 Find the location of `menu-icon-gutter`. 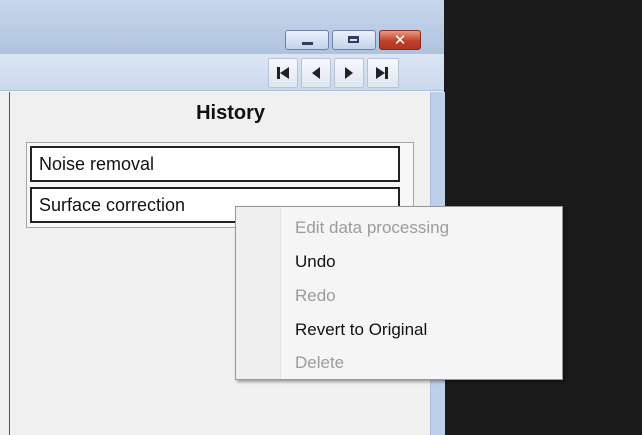

menu-icon-gutter is located at coordinates (258, 293).